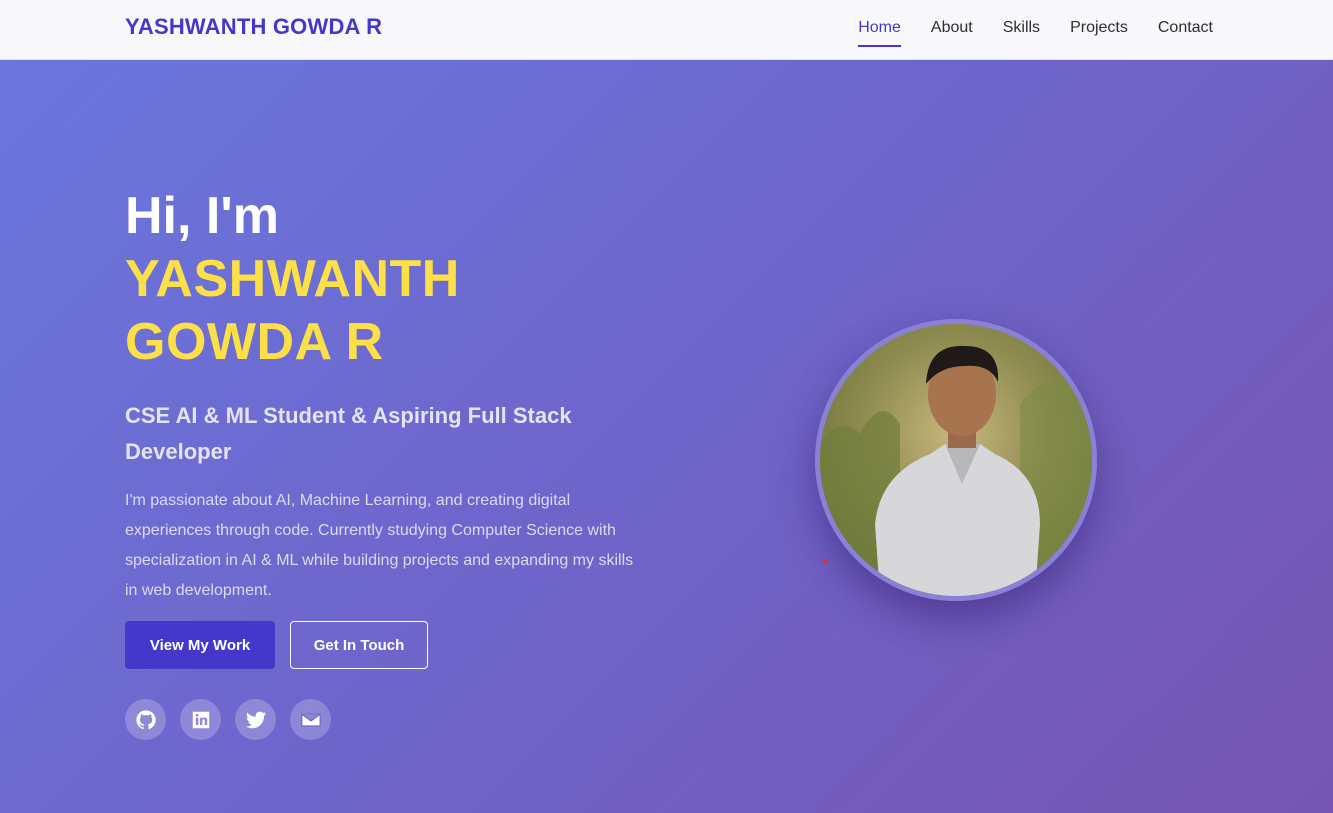  What do you see at coordinates (359, 645) in the screenshot?
I see `get-in-touch-button: Get In Touch` at bounding box center [359, 645].